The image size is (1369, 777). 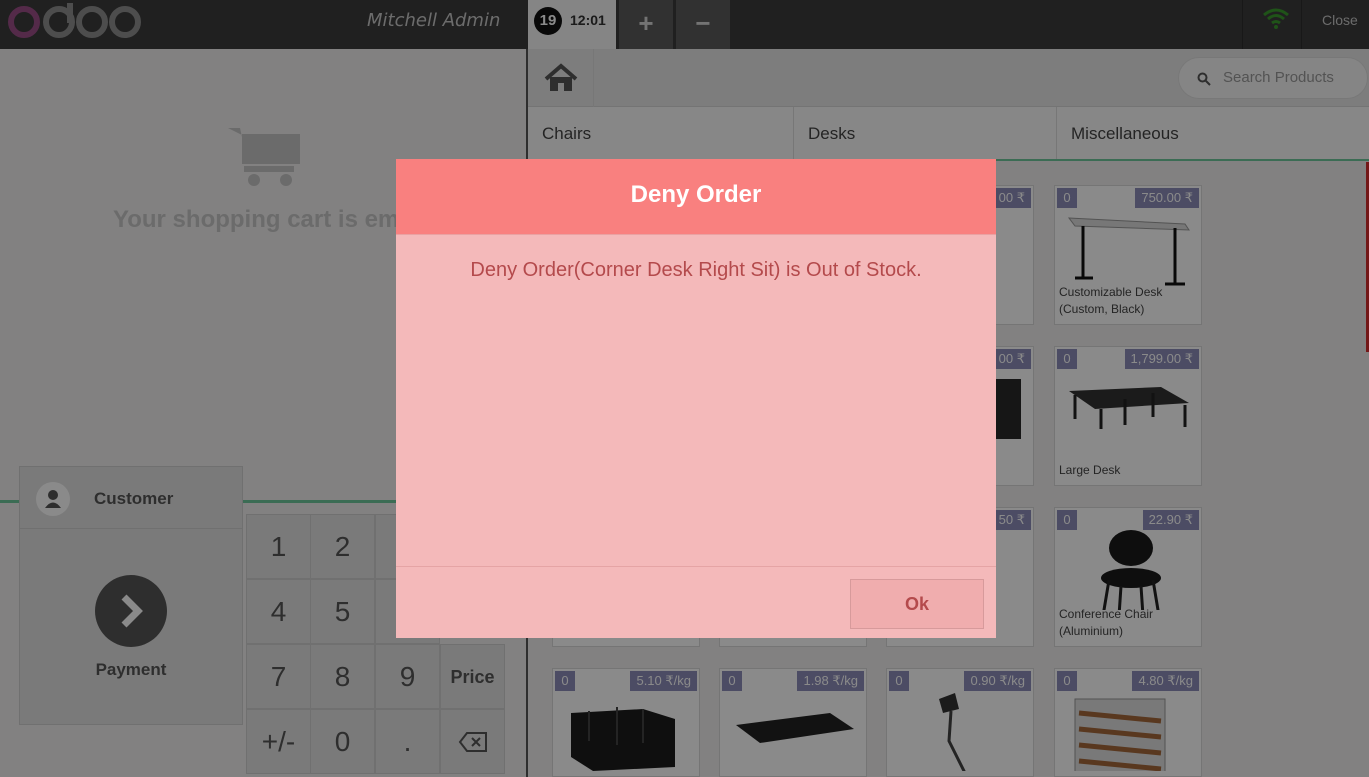 I want to click on ok-button: Ok, so click(x=917, y=604).